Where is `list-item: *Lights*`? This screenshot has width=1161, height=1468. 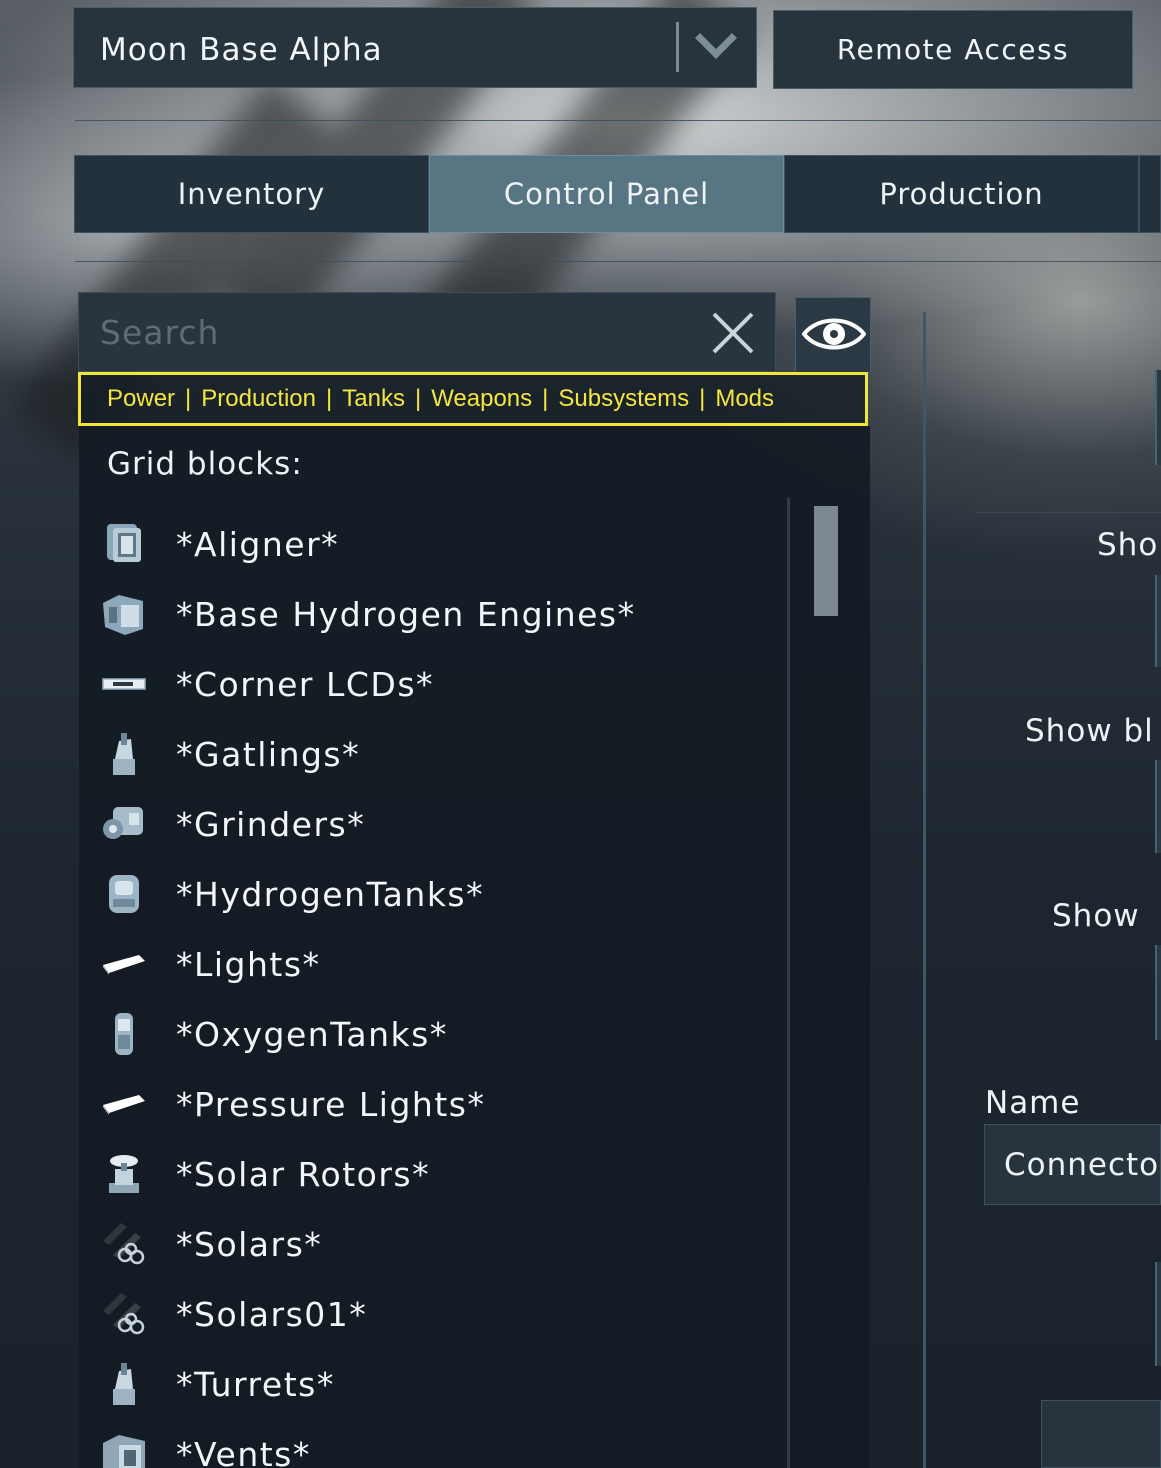
list-item: *Lights* is located at coordinates (439, 964).